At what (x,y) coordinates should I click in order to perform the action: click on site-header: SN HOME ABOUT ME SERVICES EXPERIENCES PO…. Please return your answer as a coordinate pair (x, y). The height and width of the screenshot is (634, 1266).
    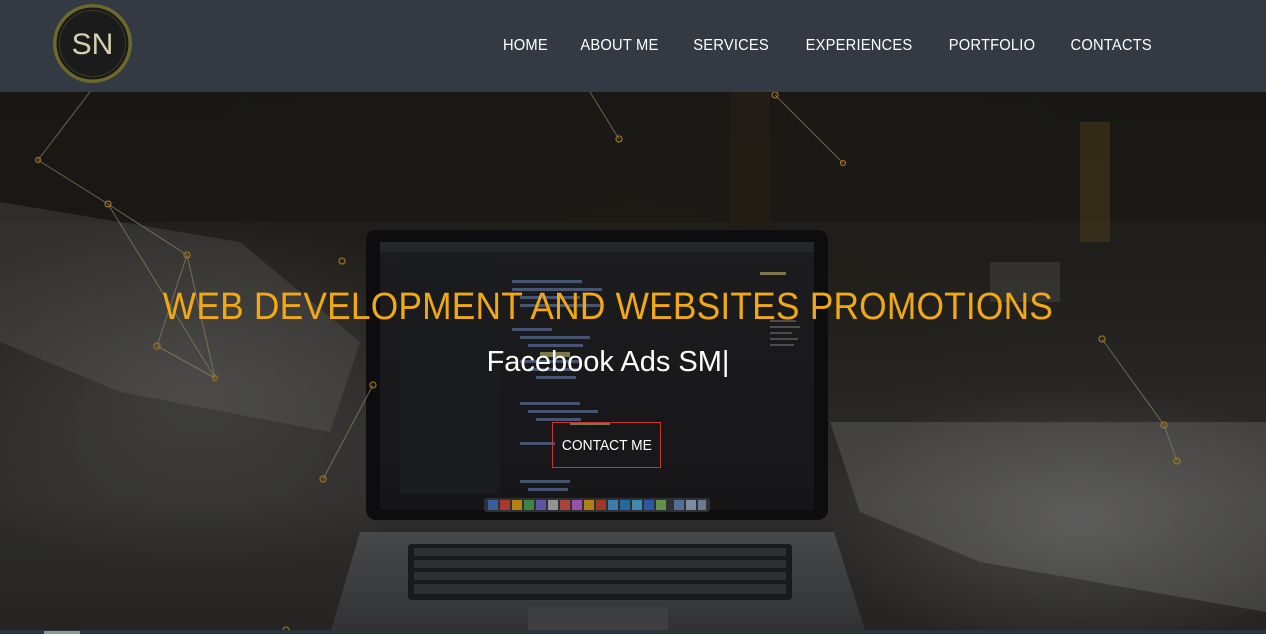
    Looking at the image, I should click on (633, 46).